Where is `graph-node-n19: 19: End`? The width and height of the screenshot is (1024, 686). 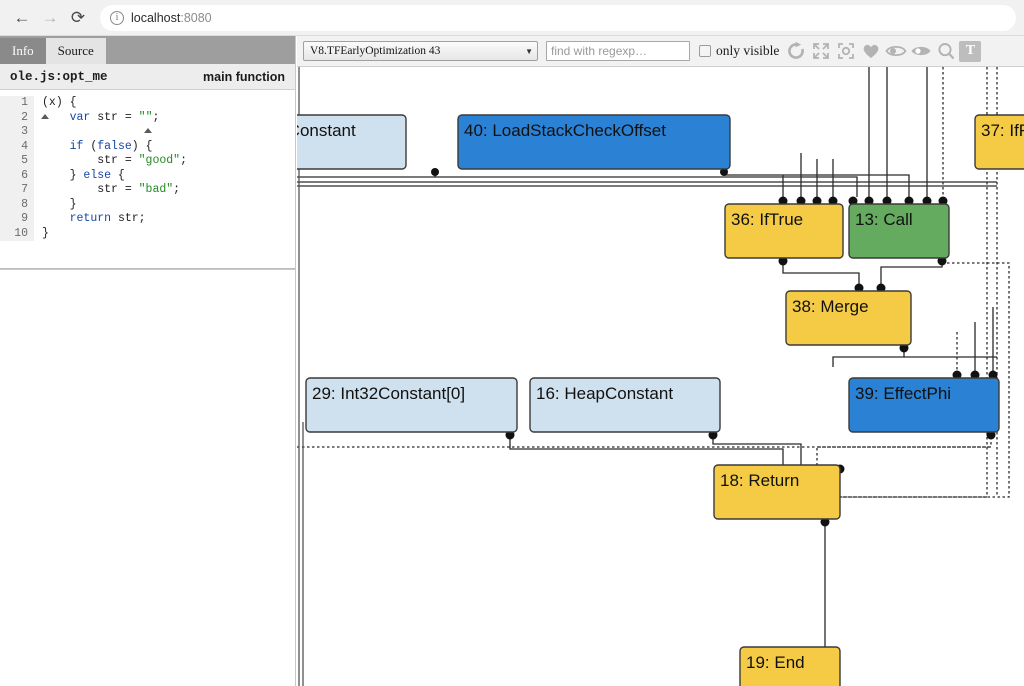 graph-node-n19: 19: End is located at coordinates (790, 666).